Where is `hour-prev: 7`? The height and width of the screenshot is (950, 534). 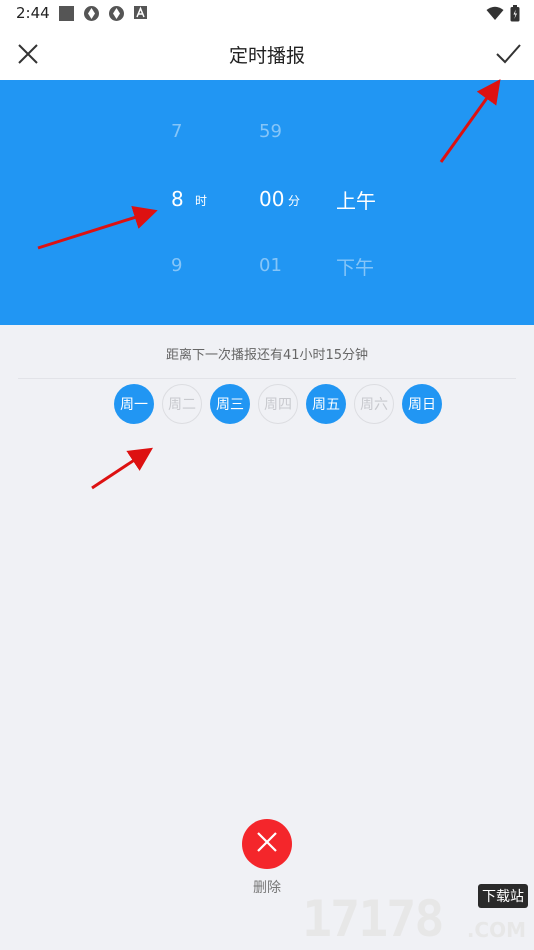
hour-prev: 7 is located at coordinates (176, 131).